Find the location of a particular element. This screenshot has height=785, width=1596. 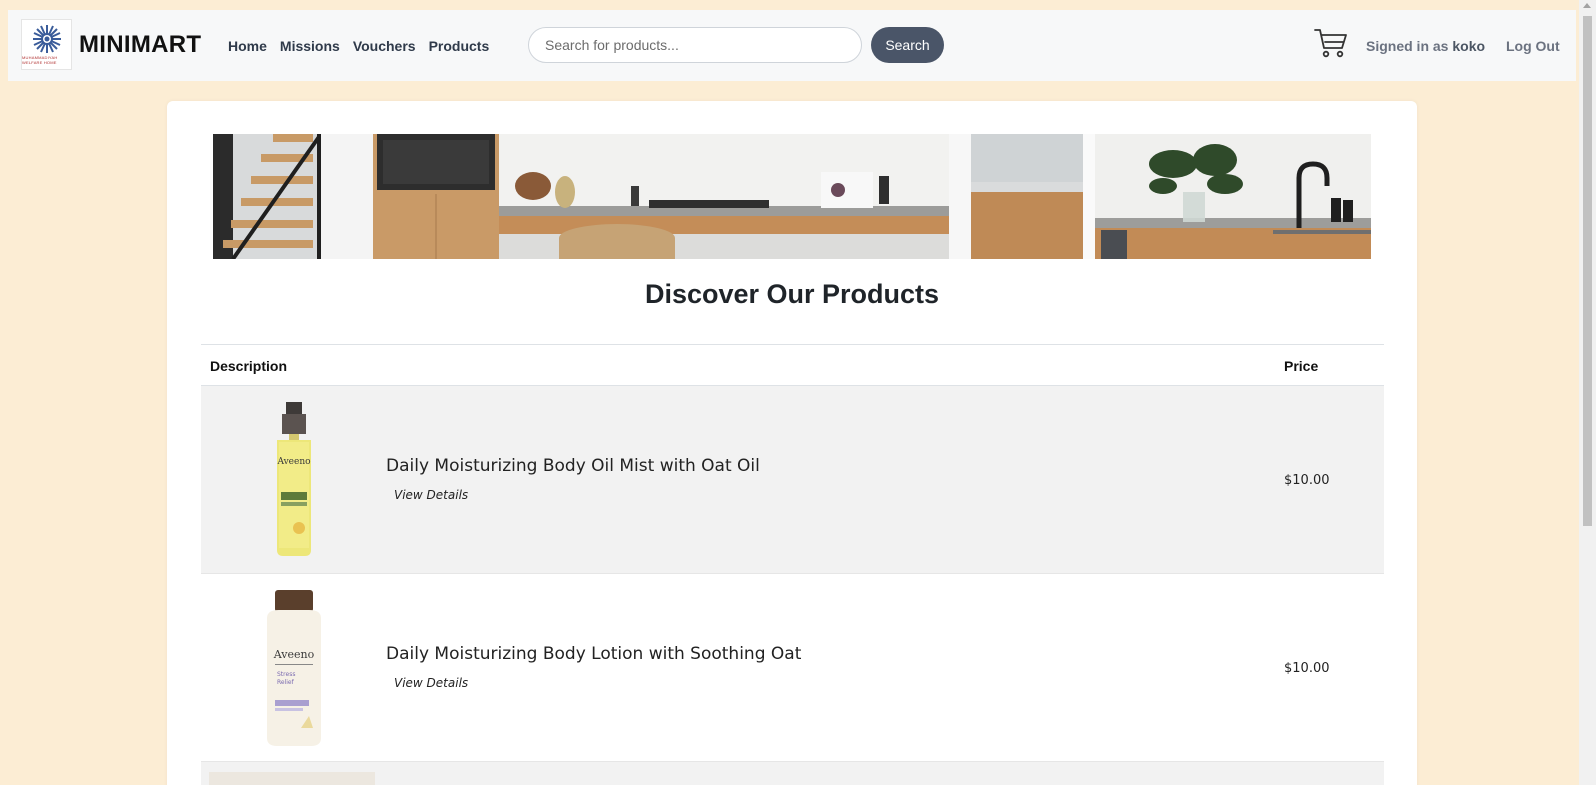

username: koko is located at coordinates (1469, 46).